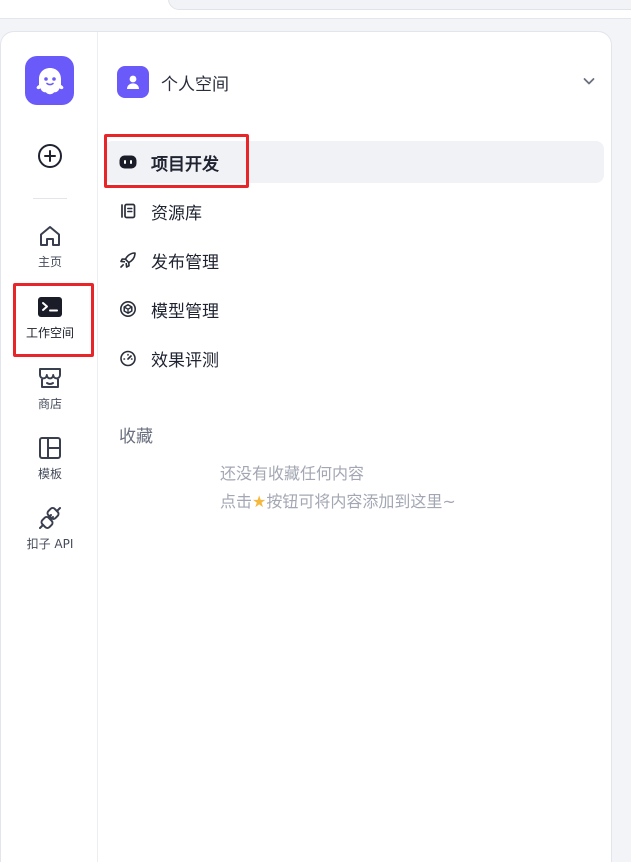  I want to click on rail-item-home: 主页, so click(50, 246).